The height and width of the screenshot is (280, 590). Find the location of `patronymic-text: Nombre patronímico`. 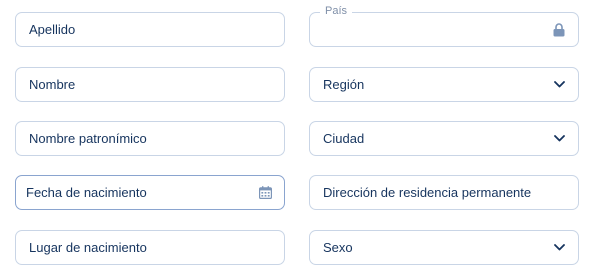

patronymic-text: Nombre patronímico is located at coordinates (88, 138).